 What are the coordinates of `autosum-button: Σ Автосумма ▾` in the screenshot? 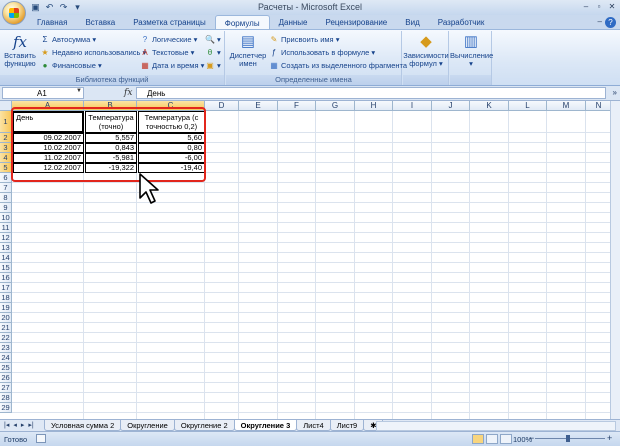 It's located at (68, 39).